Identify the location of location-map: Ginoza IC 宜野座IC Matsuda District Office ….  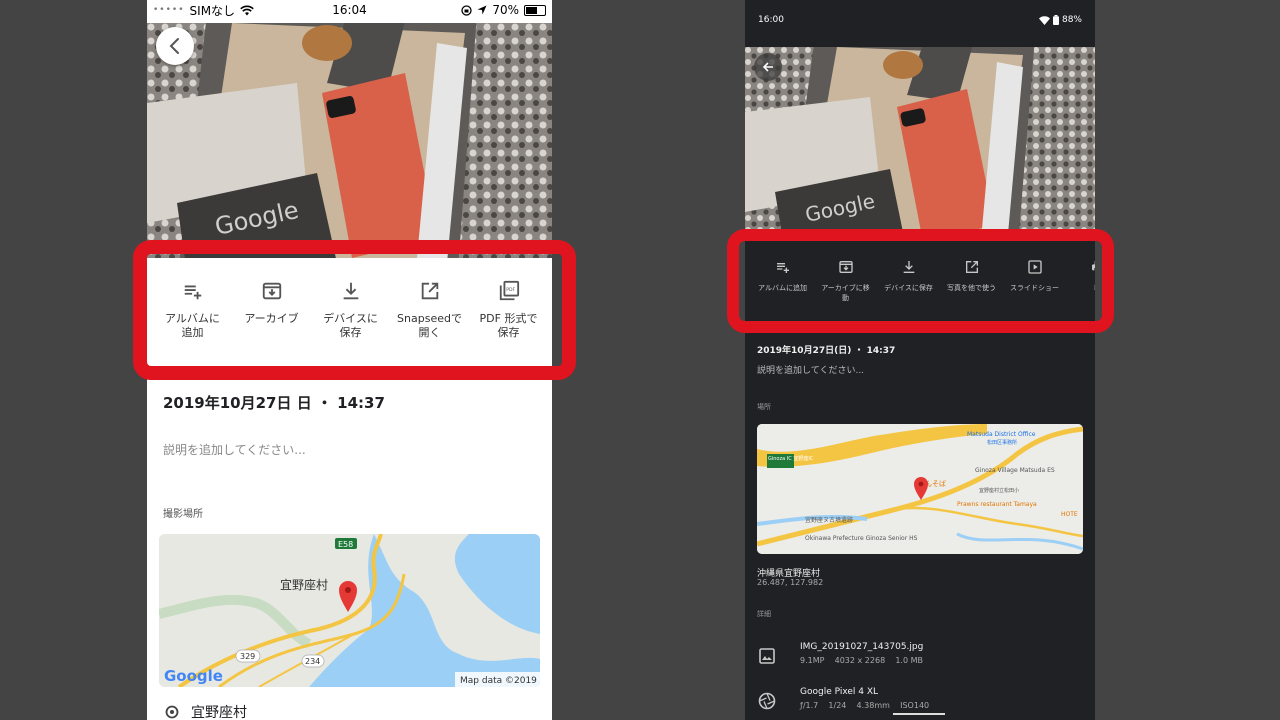
(920, 489).